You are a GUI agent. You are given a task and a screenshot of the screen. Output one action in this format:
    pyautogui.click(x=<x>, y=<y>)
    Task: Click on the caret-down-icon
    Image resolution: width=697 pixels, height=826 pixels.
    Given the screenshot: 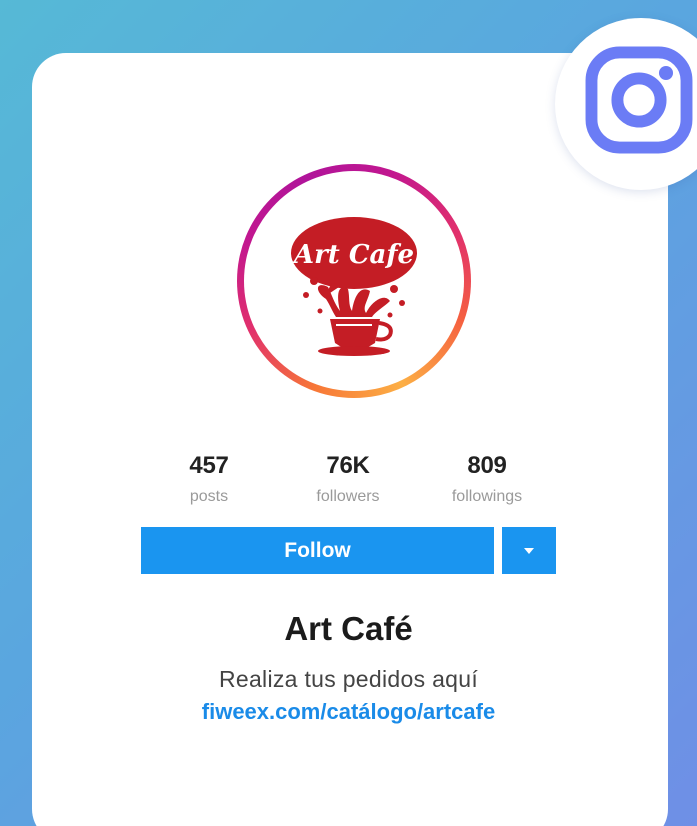 What is the action you would take?
    pyautogui.click(x=529, y=551)
    